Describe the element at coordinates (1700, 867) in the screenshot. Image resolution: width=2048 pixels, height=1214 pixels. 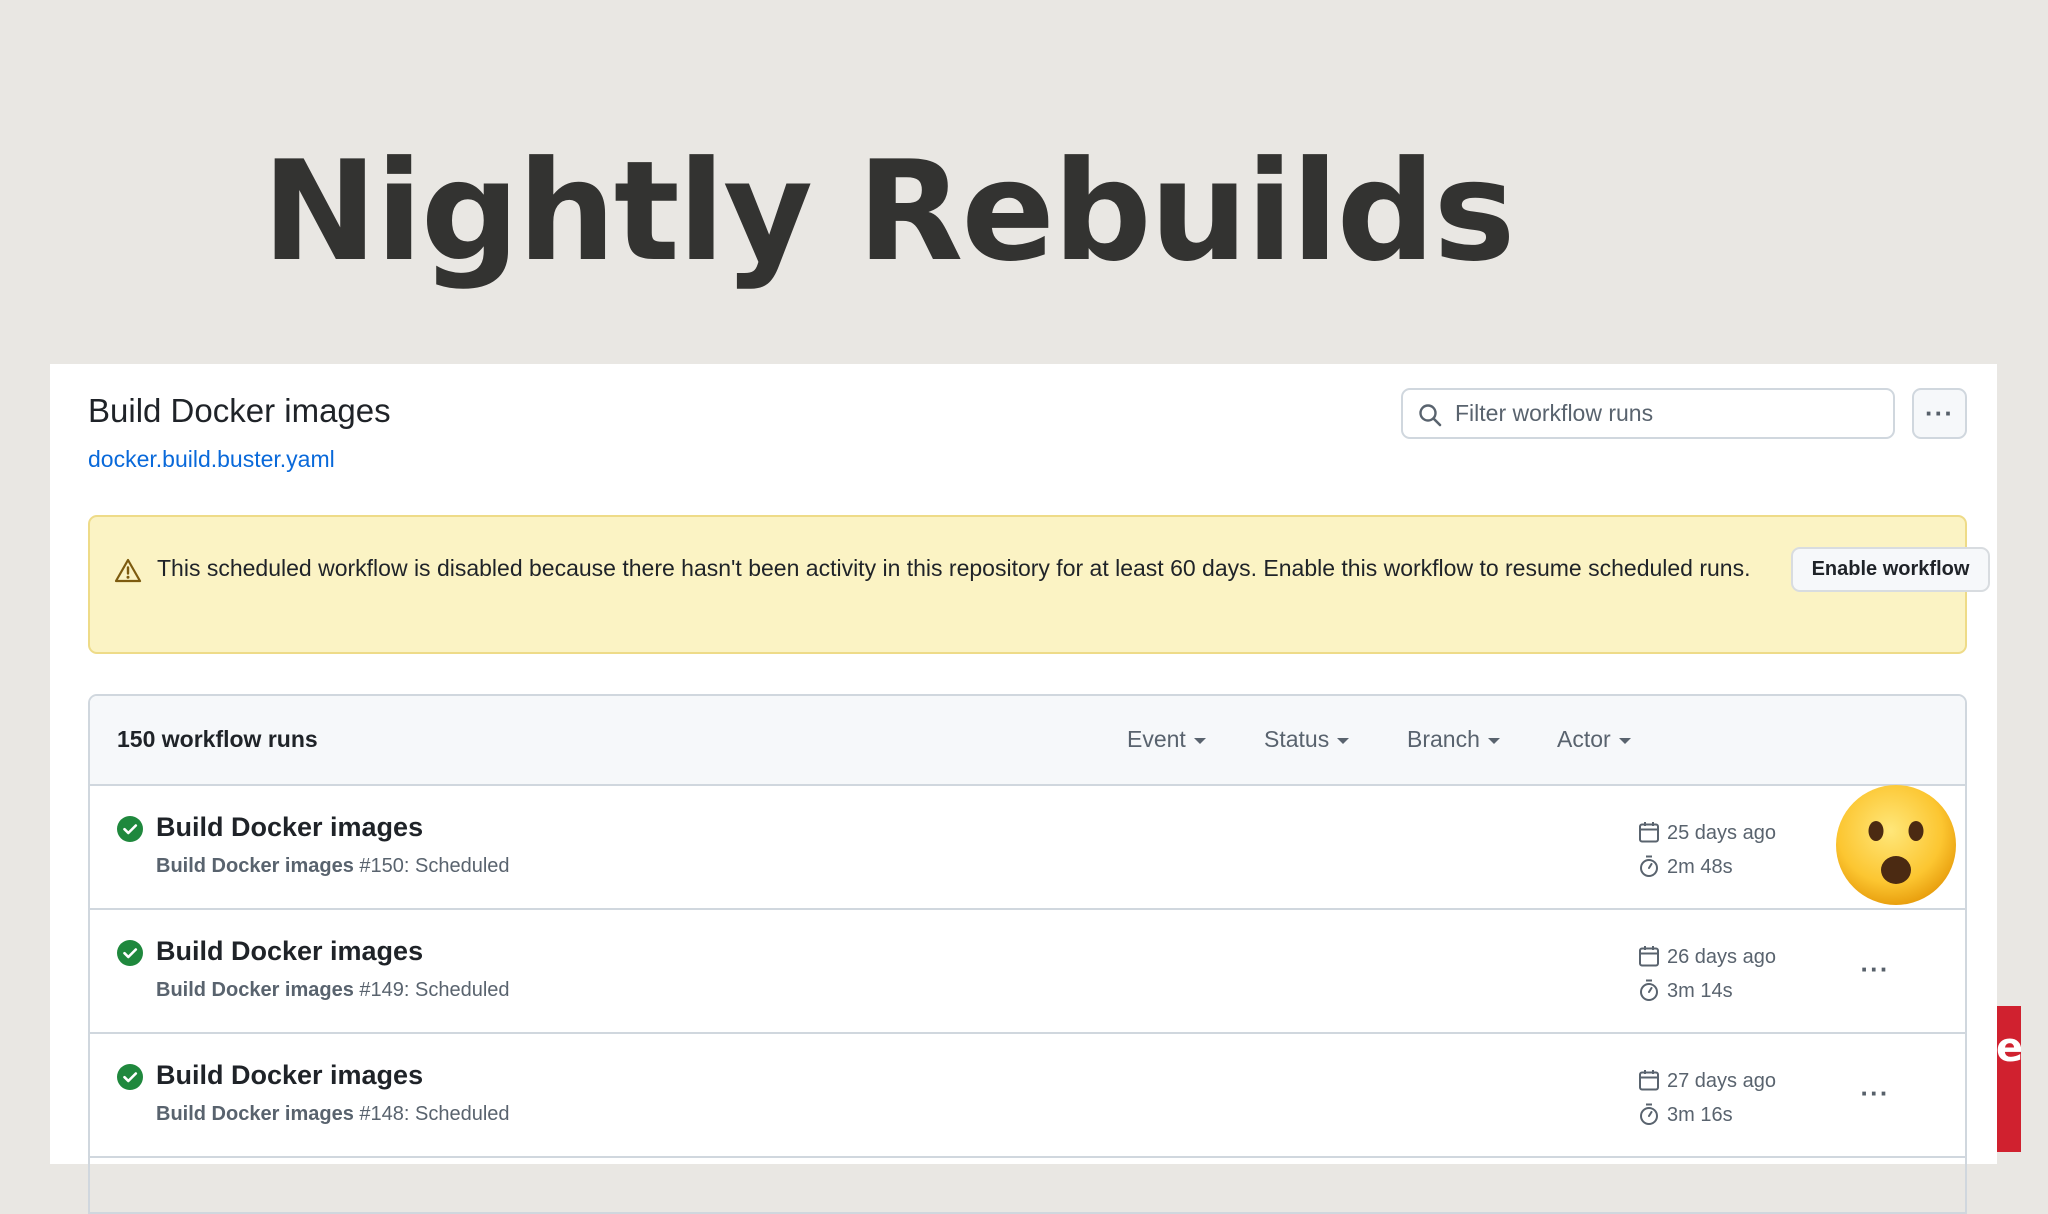
I see `run-duration-text: 2m 48s` at that location.